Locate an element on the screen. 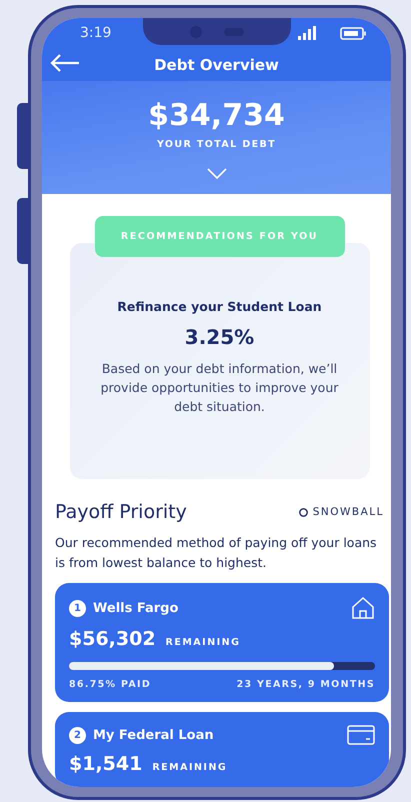 The image size is (411, 802). battery-icon is located at coordinates (353, 33).